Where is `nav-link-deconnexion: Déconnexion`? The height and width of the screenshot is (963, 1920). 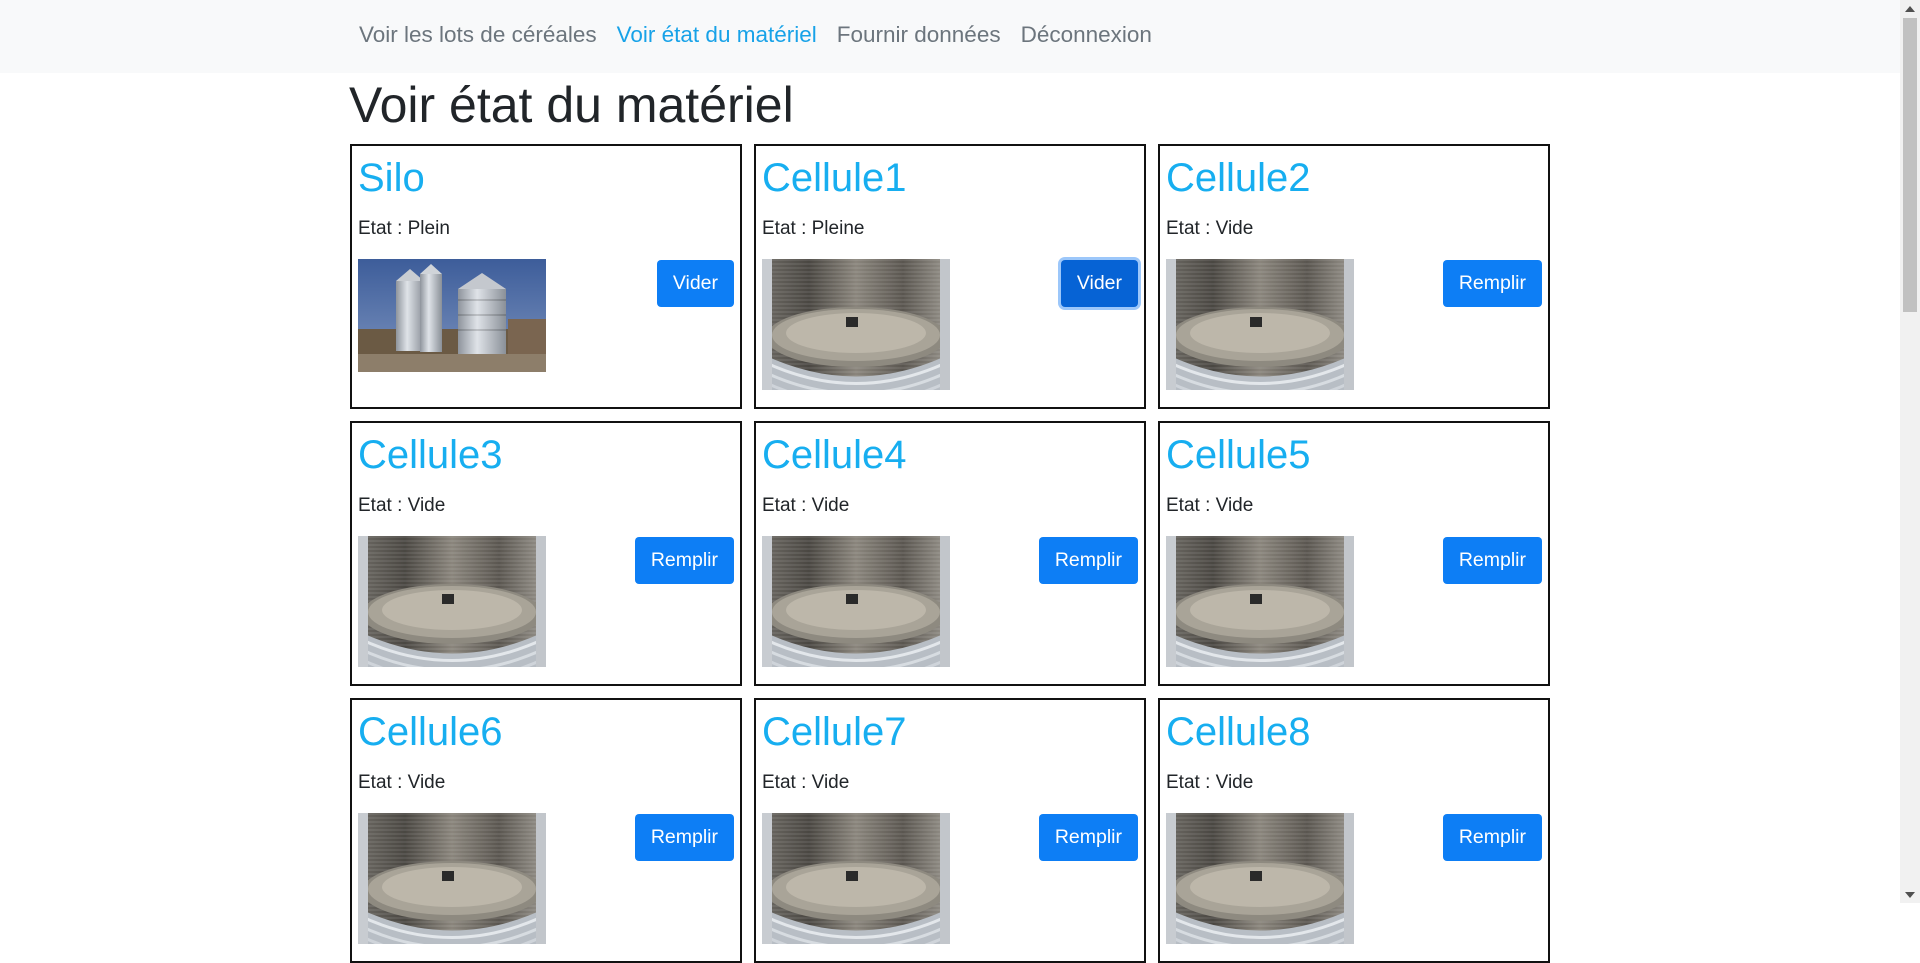
nav-link-deconnexion: Déconnexion is located at coordinates (1086, 35).